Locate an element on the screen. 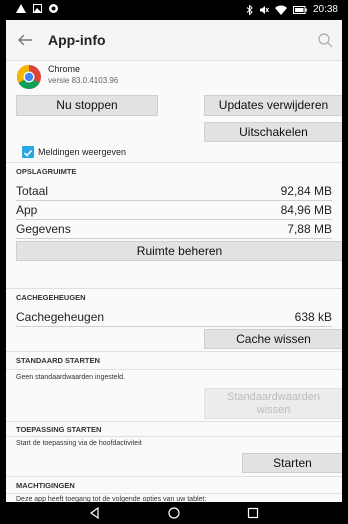 This screenshot has height=524, width=348. status-time: 20:38 is located at coordinates (325, 9).